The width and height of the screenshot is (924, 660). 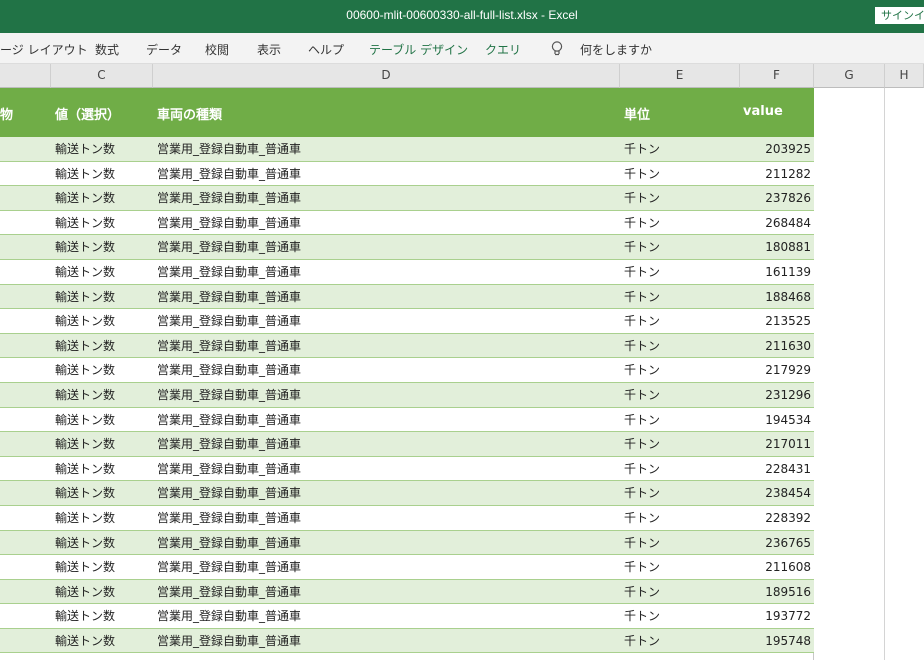 I want to click on tab-review: 校閲, so click(x=217, y=49).